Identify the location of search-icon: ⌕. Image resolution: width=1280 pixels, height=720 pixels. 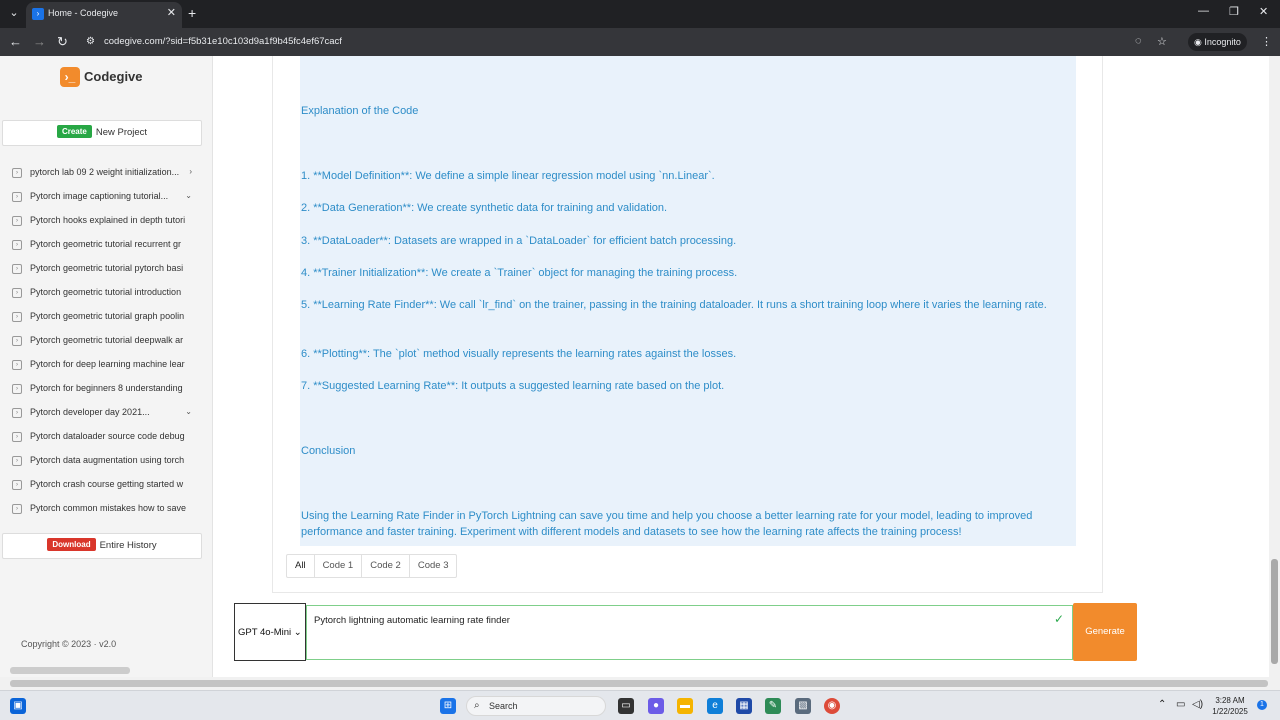
(477, 705).